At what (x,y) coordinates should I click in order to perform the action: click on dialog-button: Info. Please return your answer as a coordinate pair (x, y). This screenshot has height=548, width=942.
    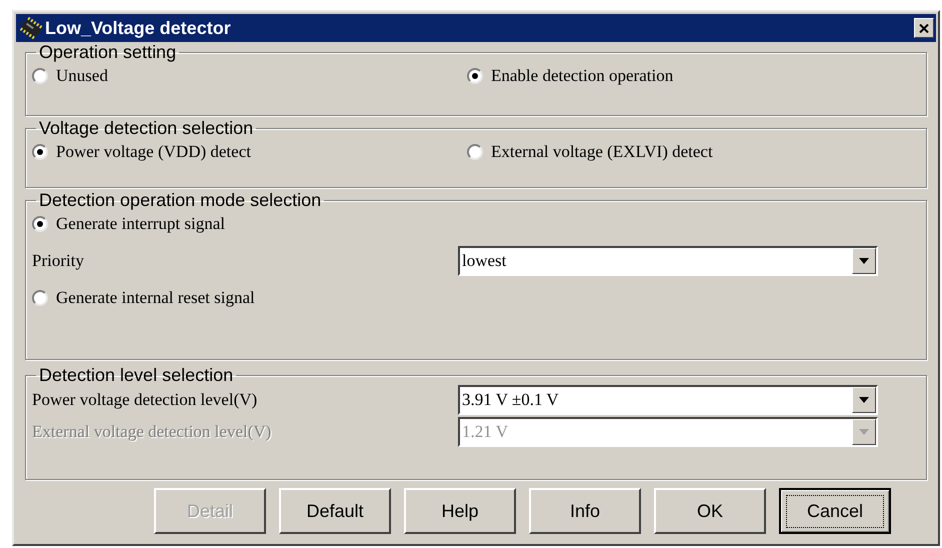
    Looking at the image, I should click on (585, 511).